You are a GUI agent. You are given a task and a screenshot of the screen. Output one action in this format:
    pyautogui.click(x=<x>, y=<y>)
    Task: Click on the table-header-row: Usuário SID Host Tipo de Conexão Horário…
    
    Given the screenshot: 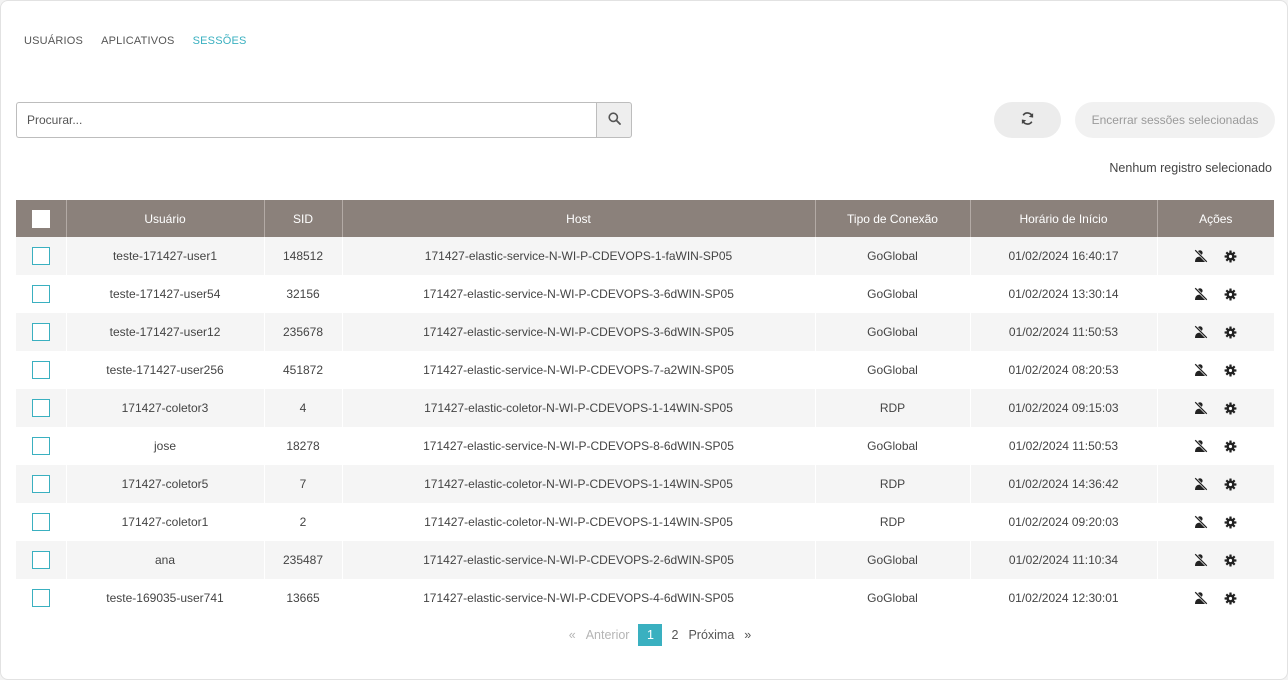 What is the action you would take?
    pyautogui.click(x=645, y=218)
    